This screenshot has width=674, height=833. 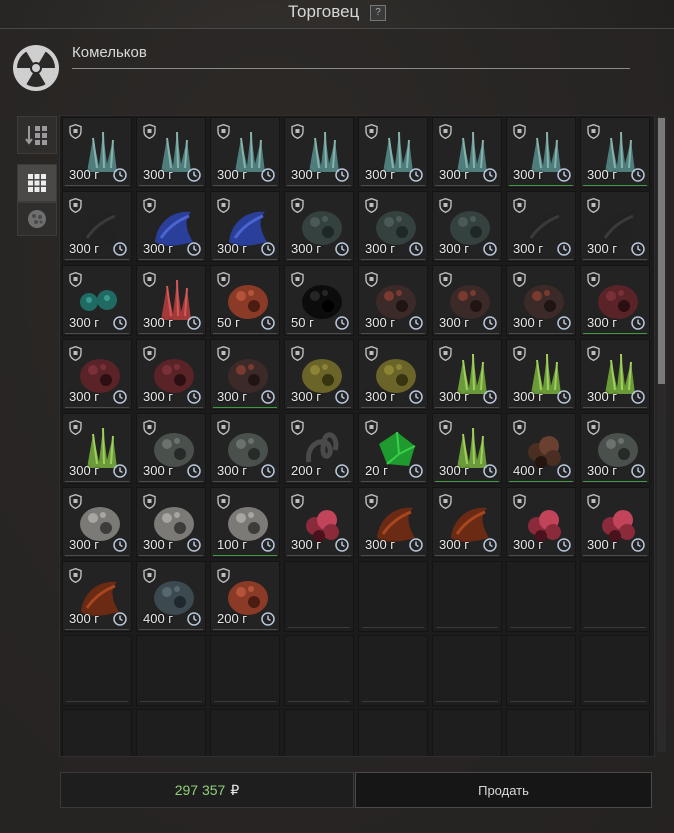 I want to click on sort-button, so click(x=37, y=135).